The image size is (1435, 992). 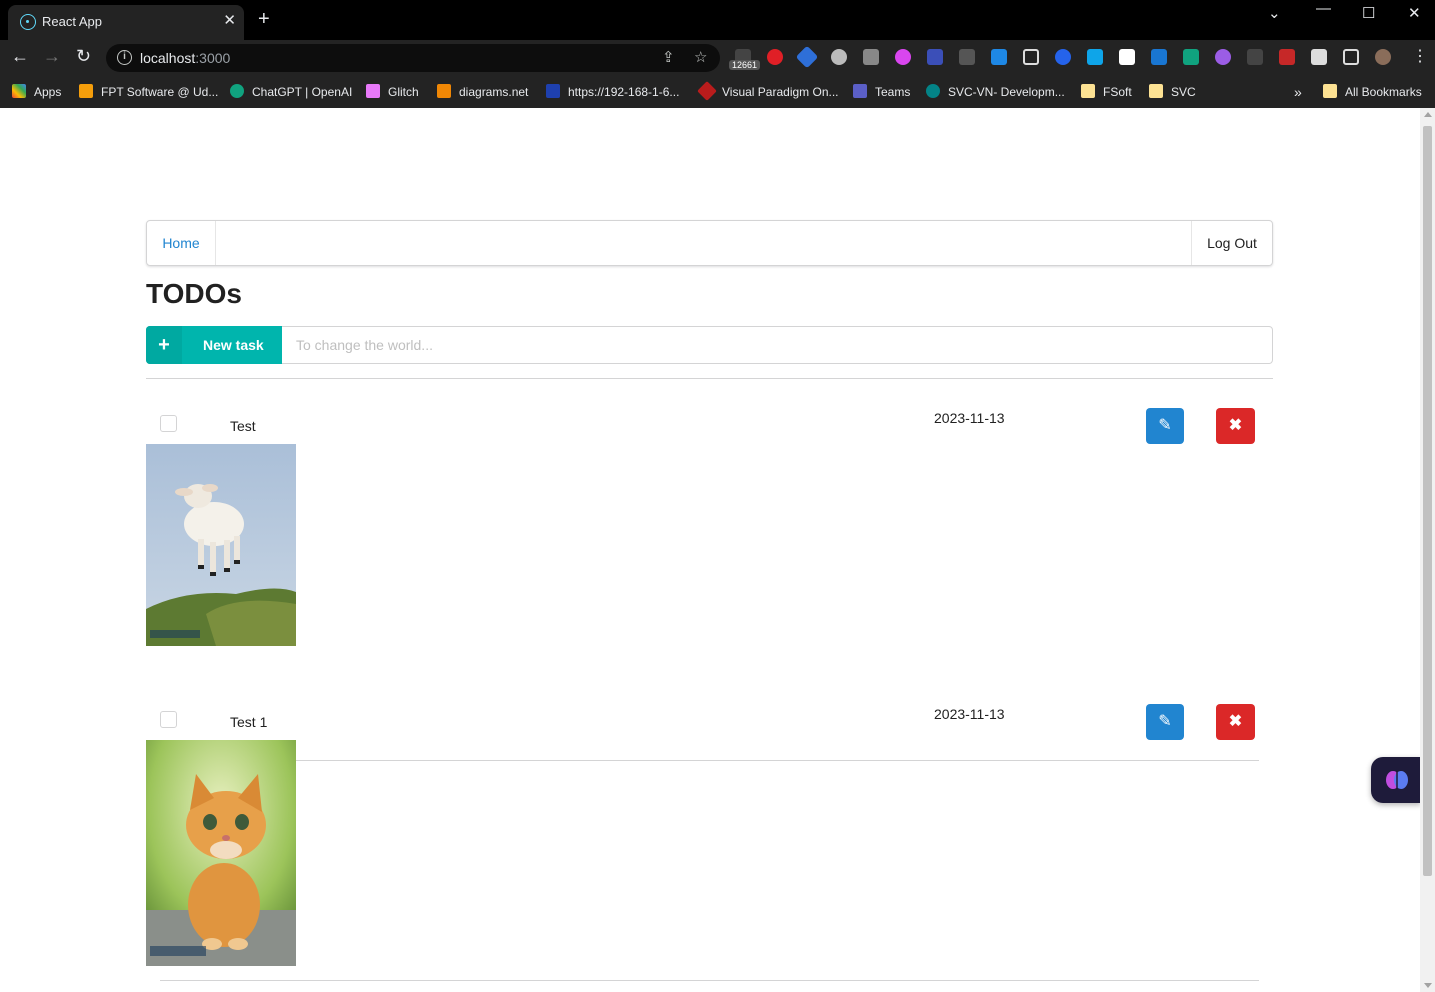 I want to click on visual-paradigm-icon, so click(x=707, y=91).